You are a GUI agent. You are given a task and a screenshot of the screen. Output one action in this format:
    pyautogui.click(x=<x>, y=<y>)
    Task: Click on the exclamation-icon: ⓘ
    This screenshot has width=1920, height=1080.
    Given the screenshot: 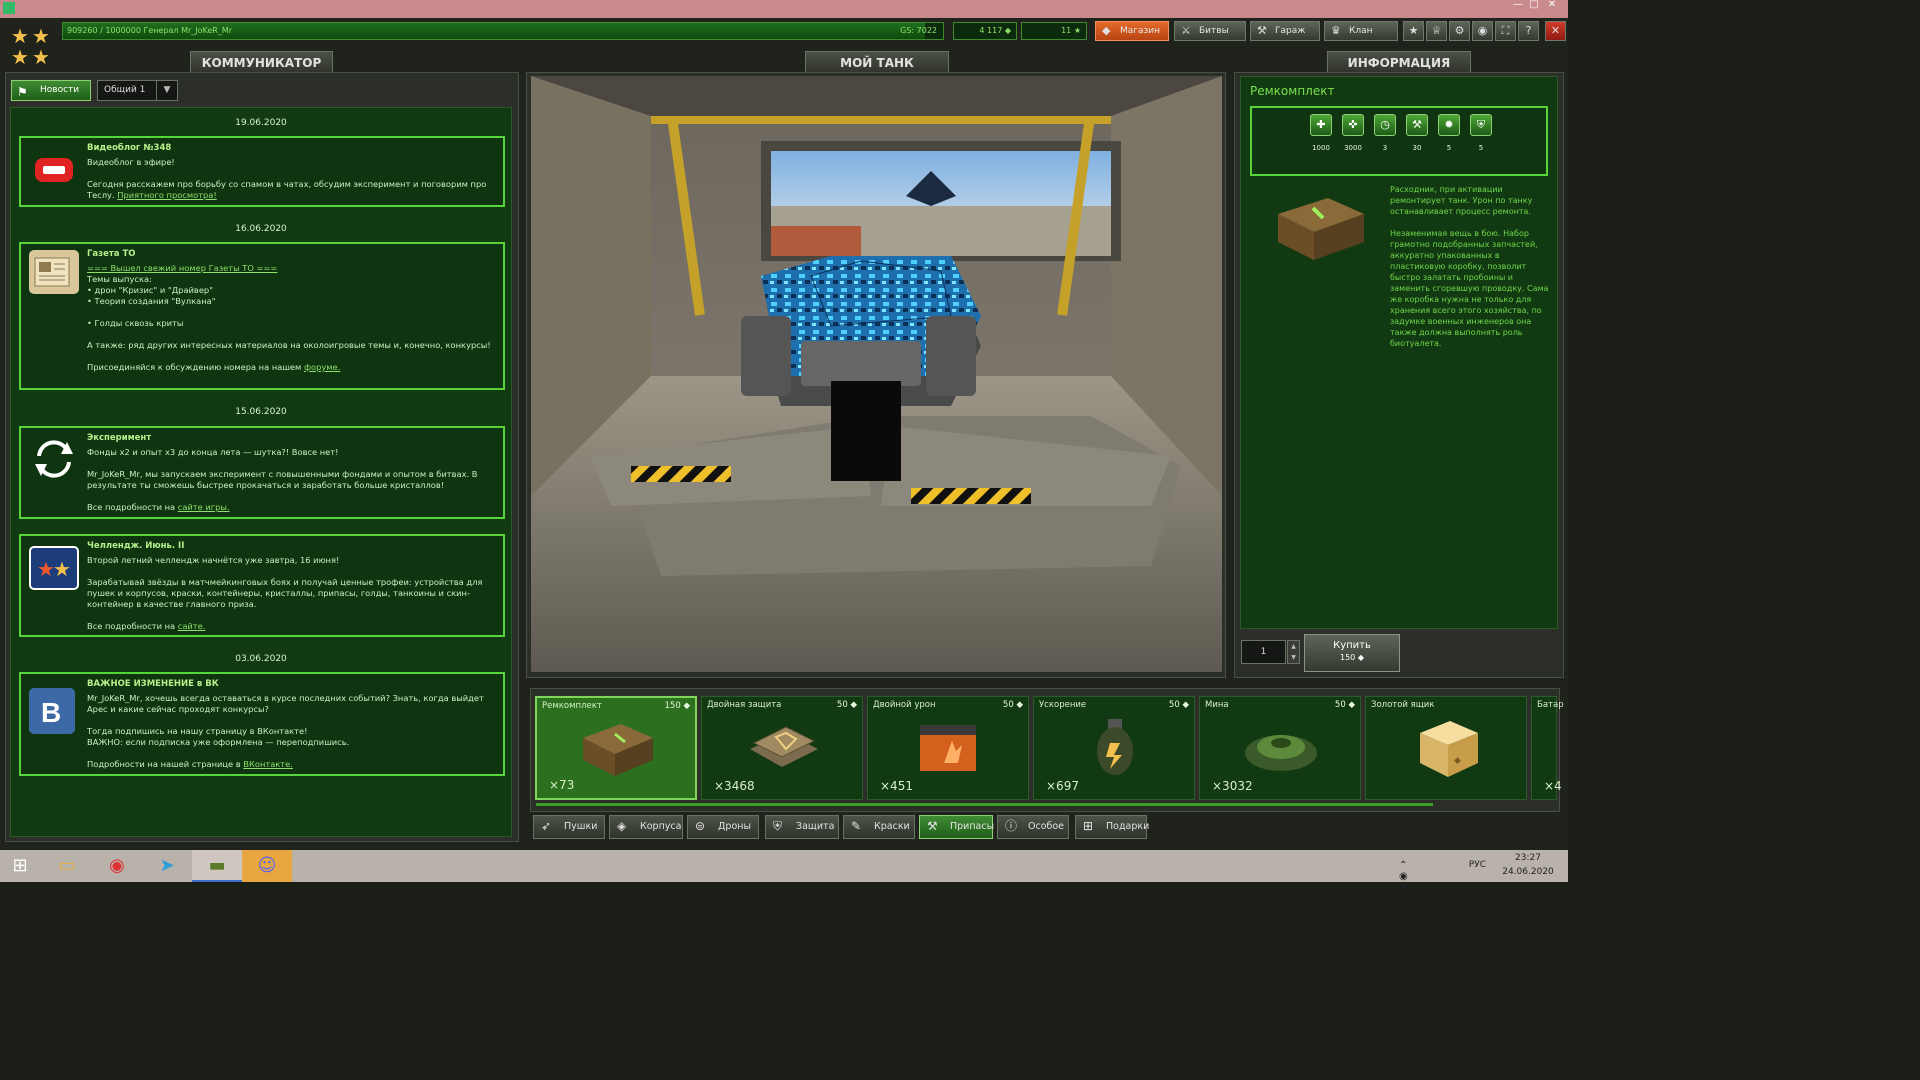 What is the action you would take?
    pyautogui.click(x=1011, y=826)
    